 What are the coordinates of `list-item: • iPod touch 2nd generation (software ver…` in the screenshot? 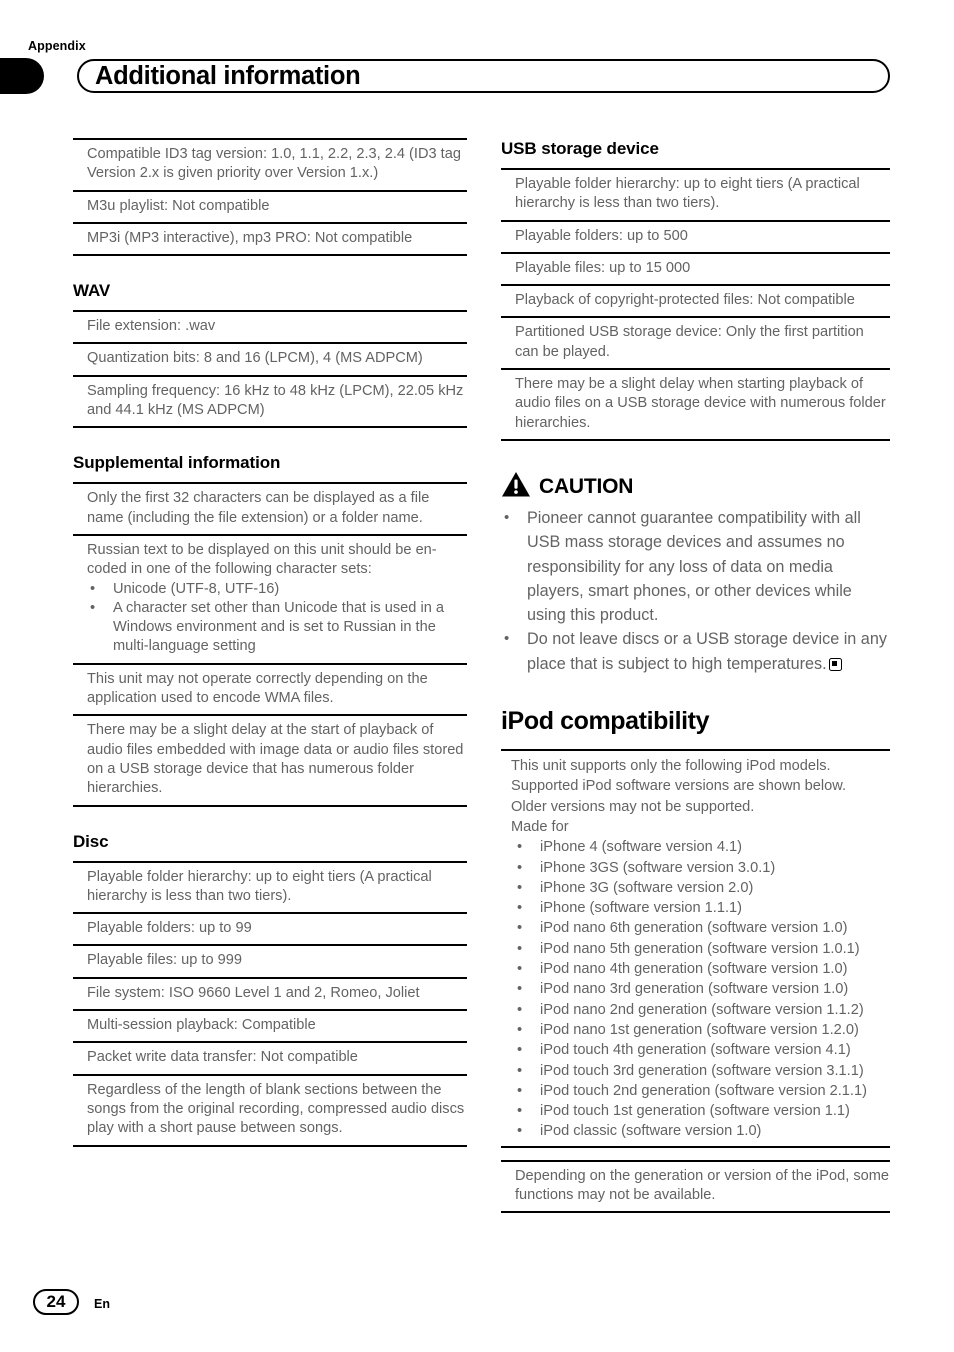 It's located at (700, 1091).